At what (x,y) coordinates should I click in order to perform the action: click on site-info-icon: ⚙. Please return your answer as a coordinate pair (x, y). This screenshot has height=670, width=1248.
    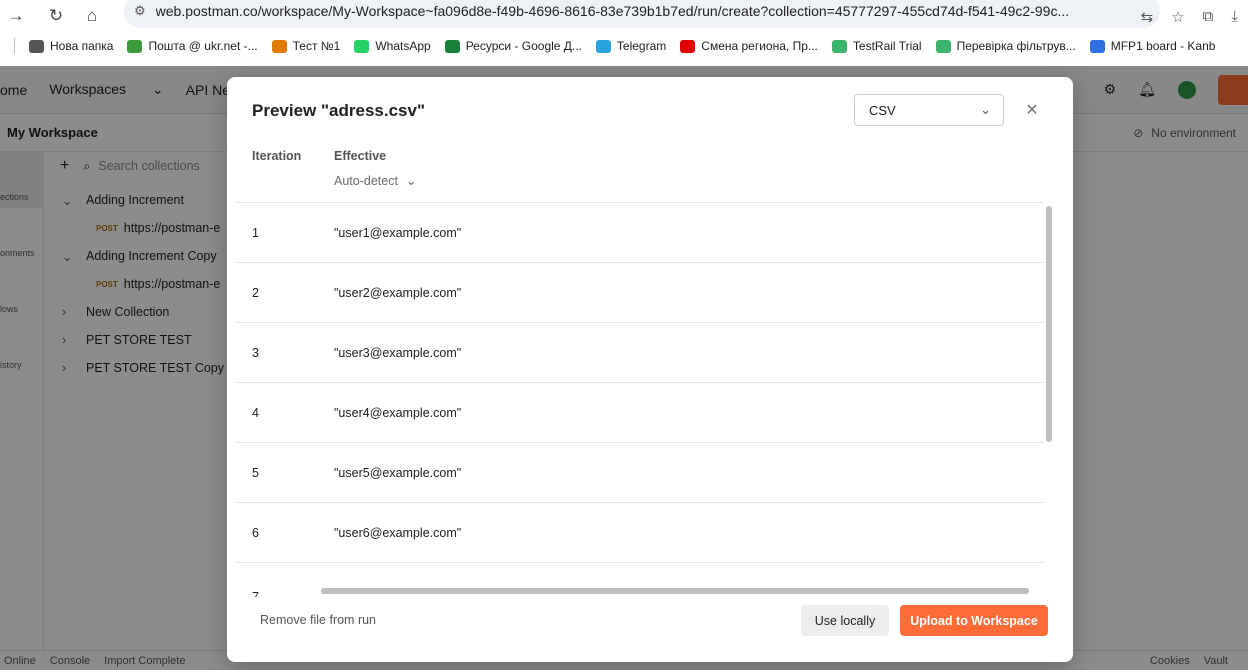
    Looking at the image, I should click on (140, 11).